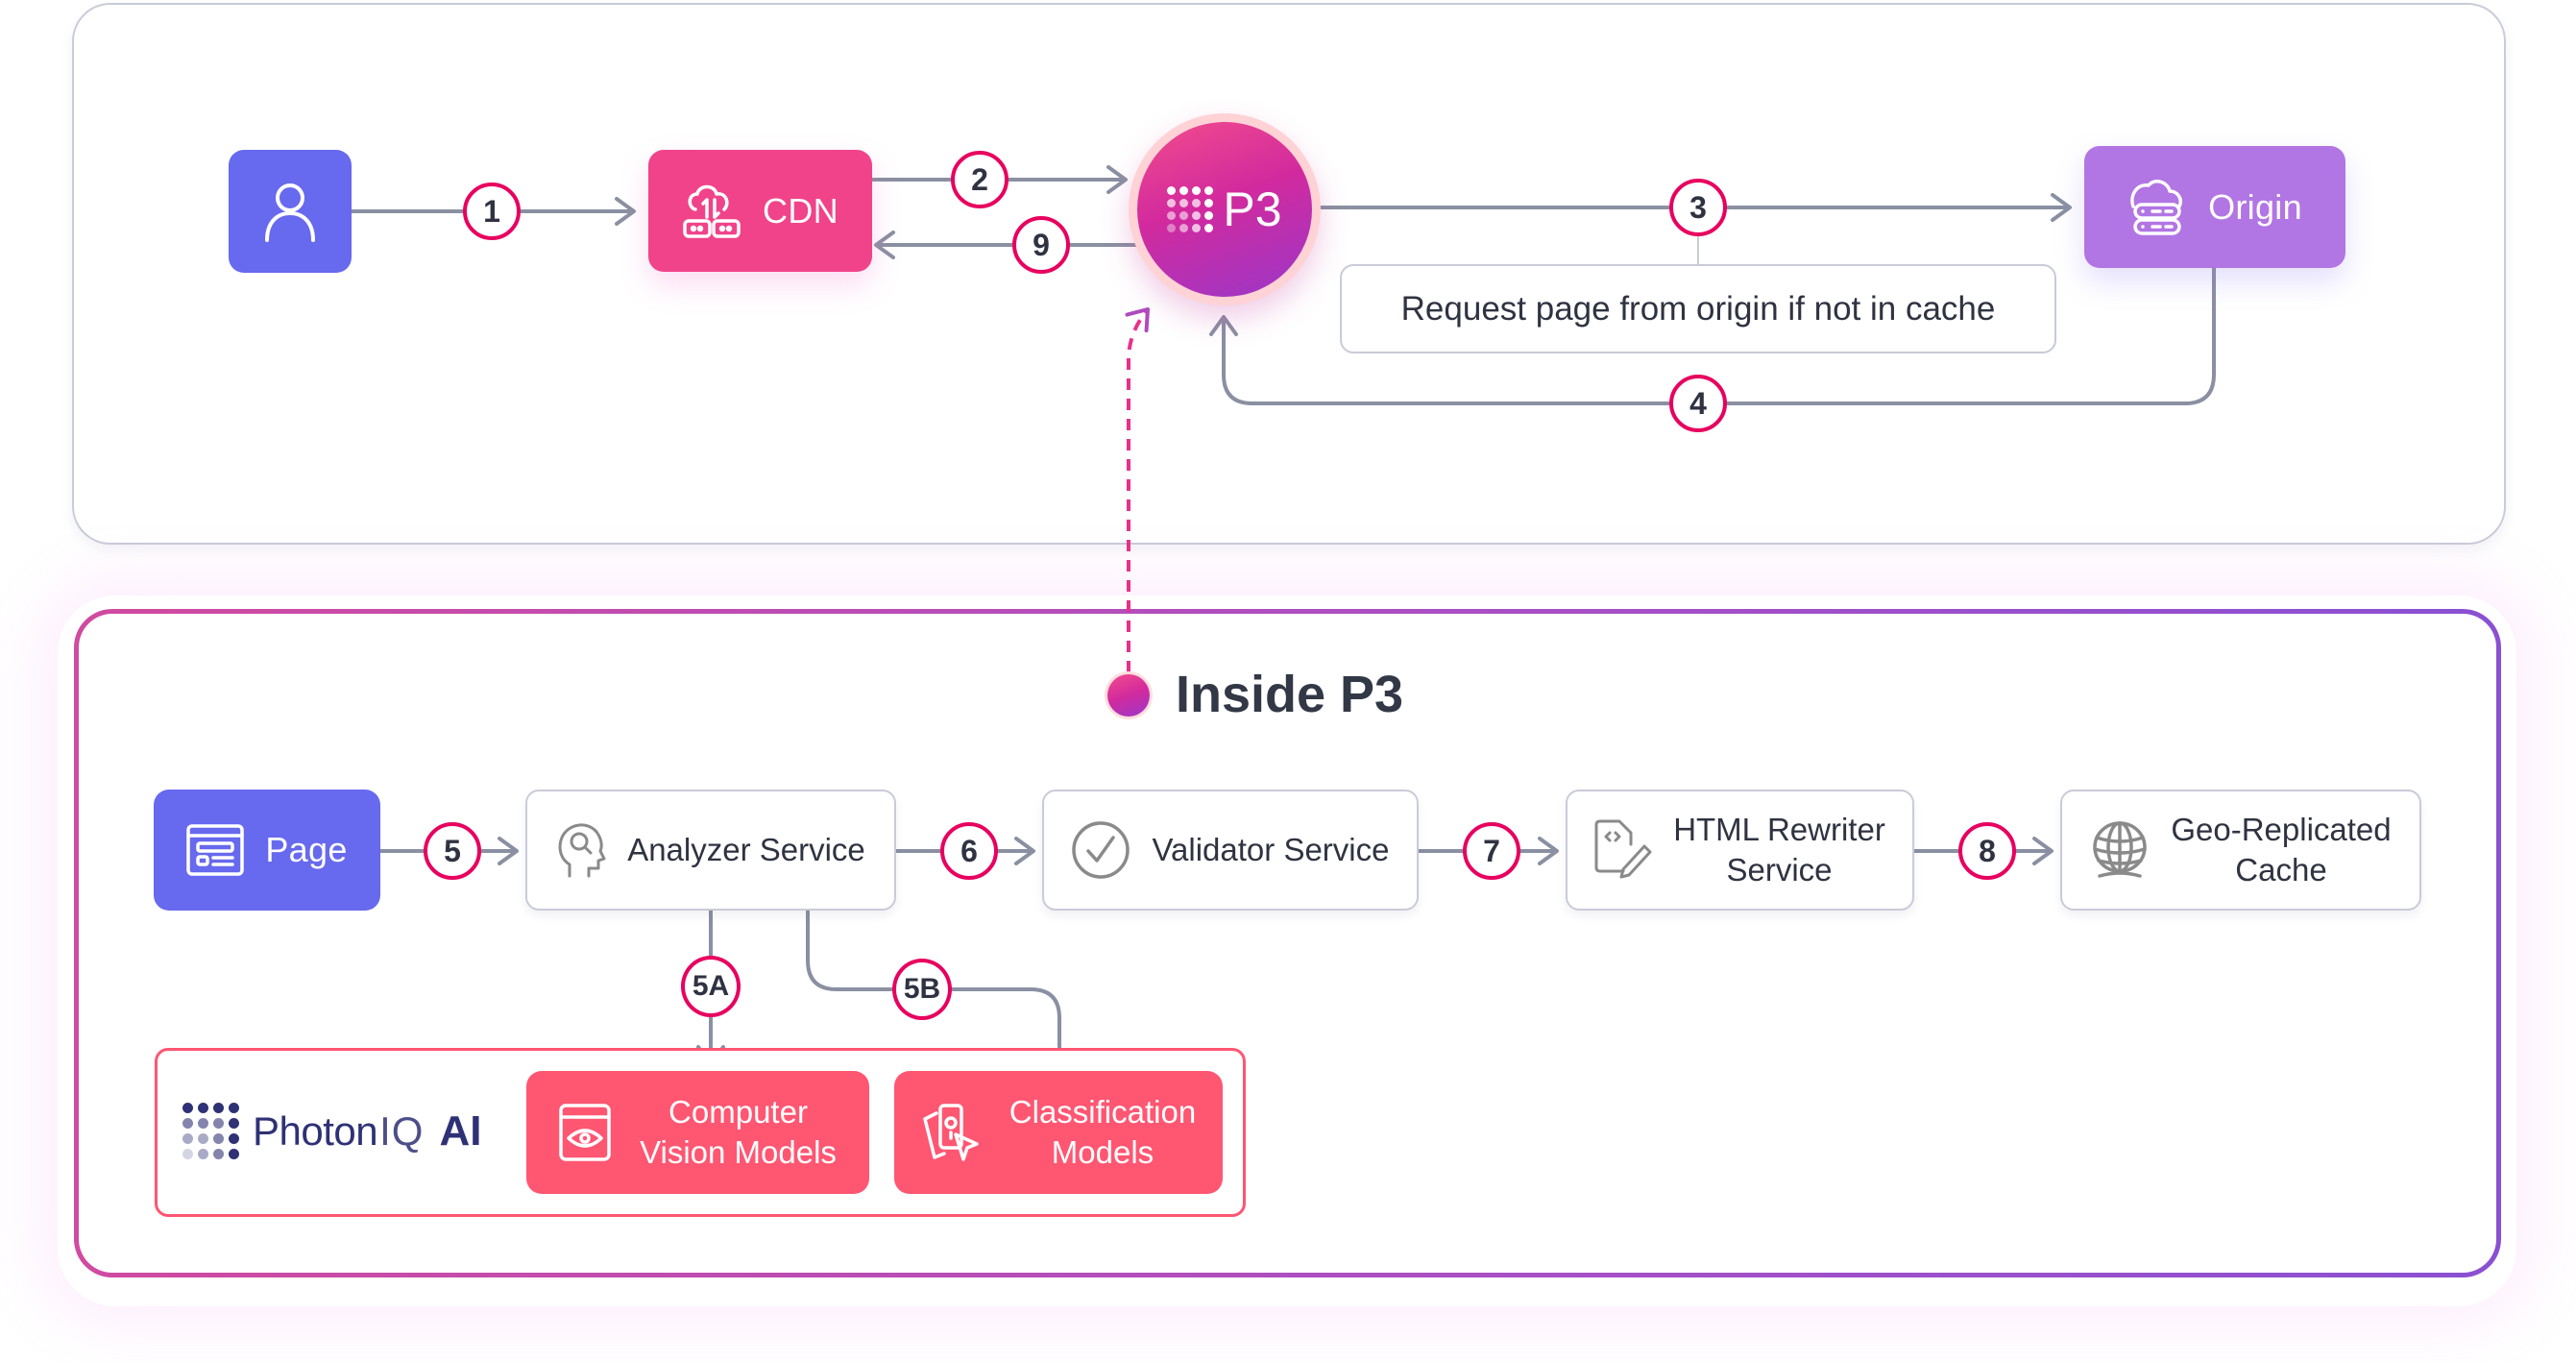  Describe the element at coordinates (1102, 1133) in the screenshot. I see `classification-label: Classification Models` at that location.